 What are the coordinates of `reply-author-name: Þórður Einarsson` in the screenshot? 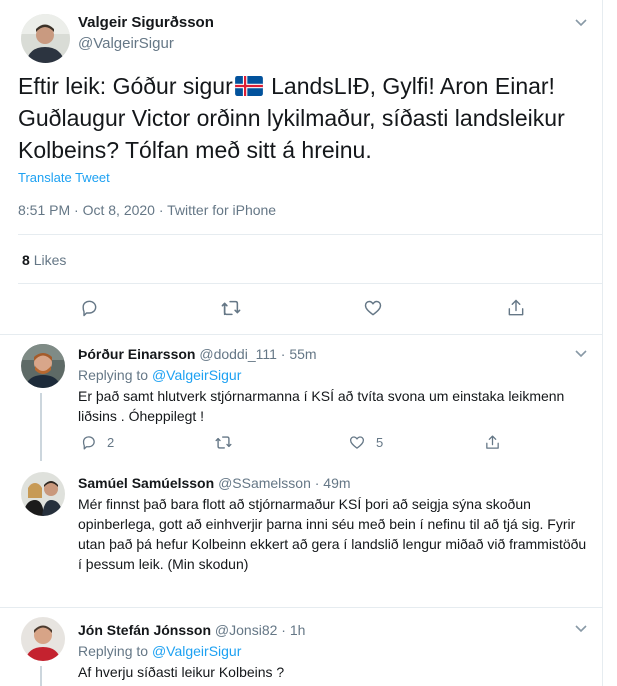 It's located at (136, 354).